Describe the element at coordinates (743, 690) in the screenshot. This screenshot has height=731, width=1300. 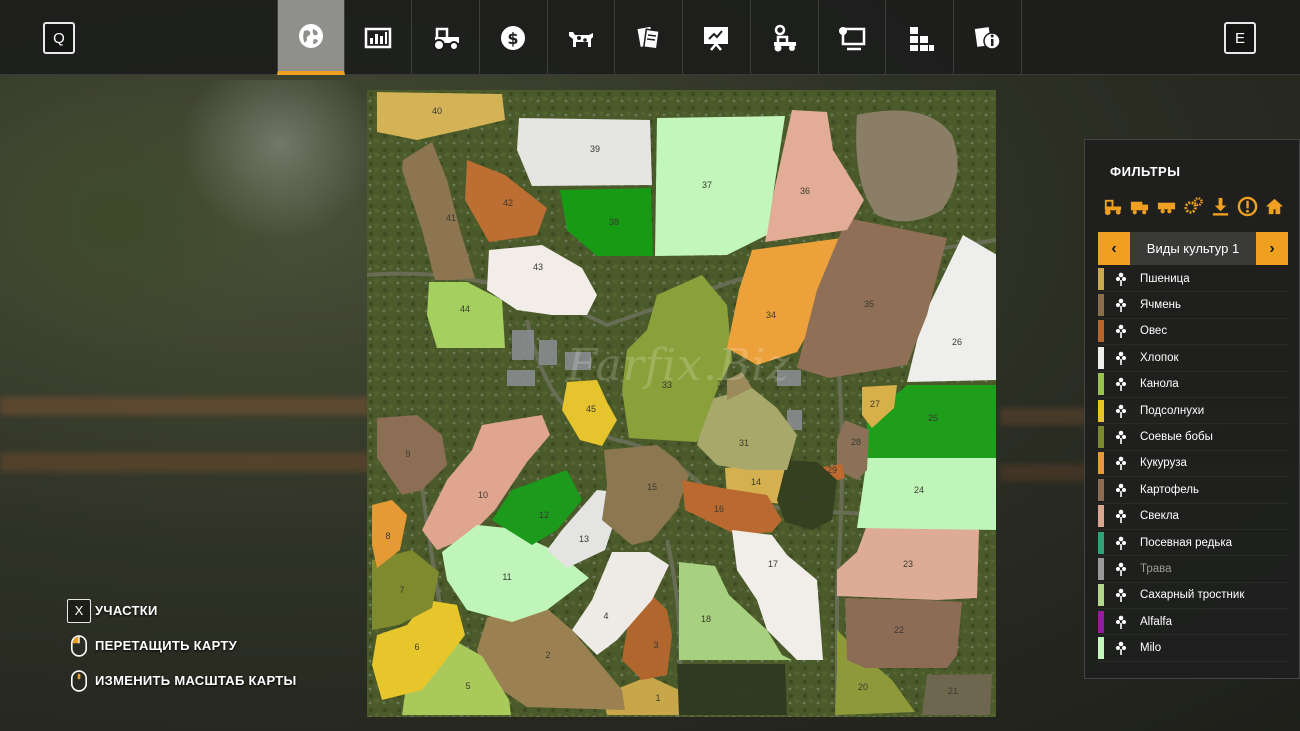
I see `field-number-label: 19` at that location.